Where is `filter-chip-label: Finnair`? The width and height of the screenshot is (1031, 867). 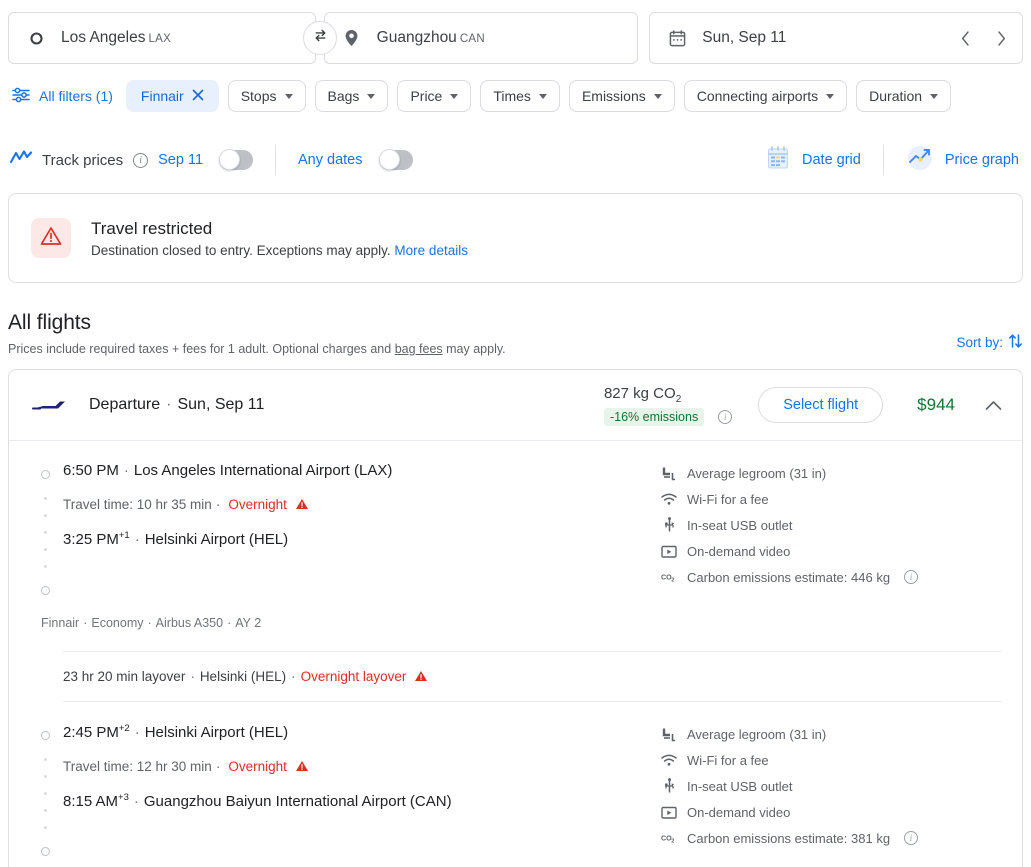
filter-chip-label: Finnair is located at coordinates (162, 96).